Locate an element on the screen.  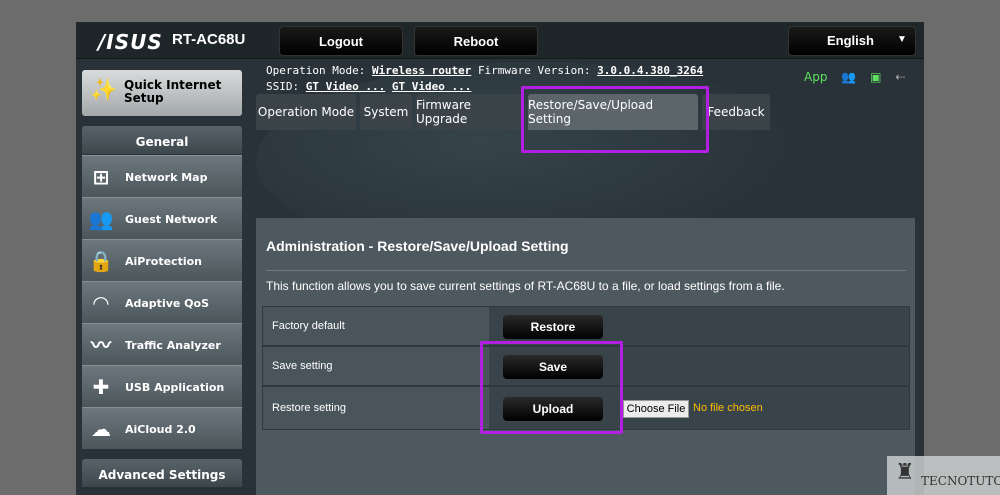
network-status-icon: ▣ is located at coordinates (875, 77).